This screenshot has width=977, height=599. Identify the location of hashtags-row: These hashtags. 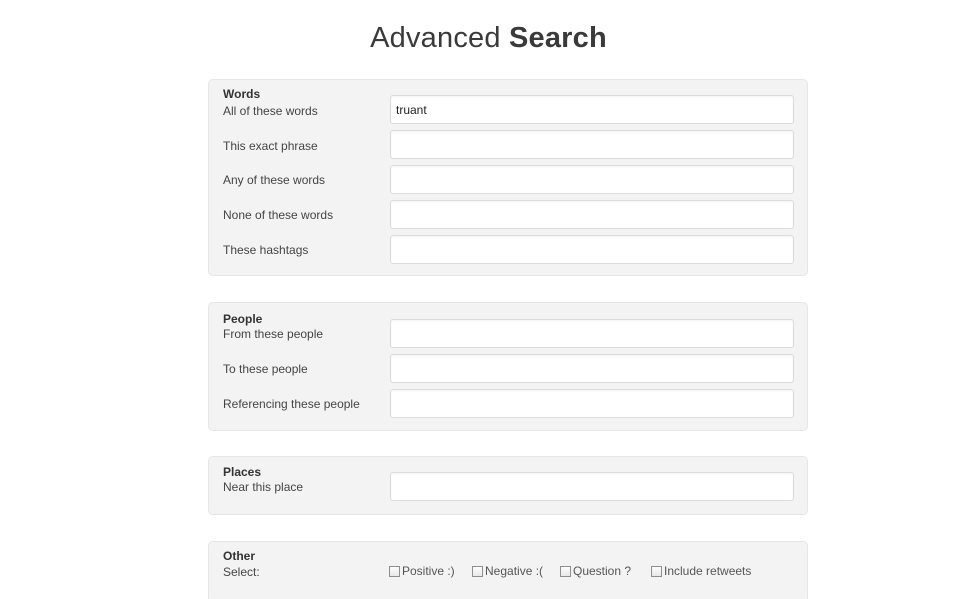
(509, 250).